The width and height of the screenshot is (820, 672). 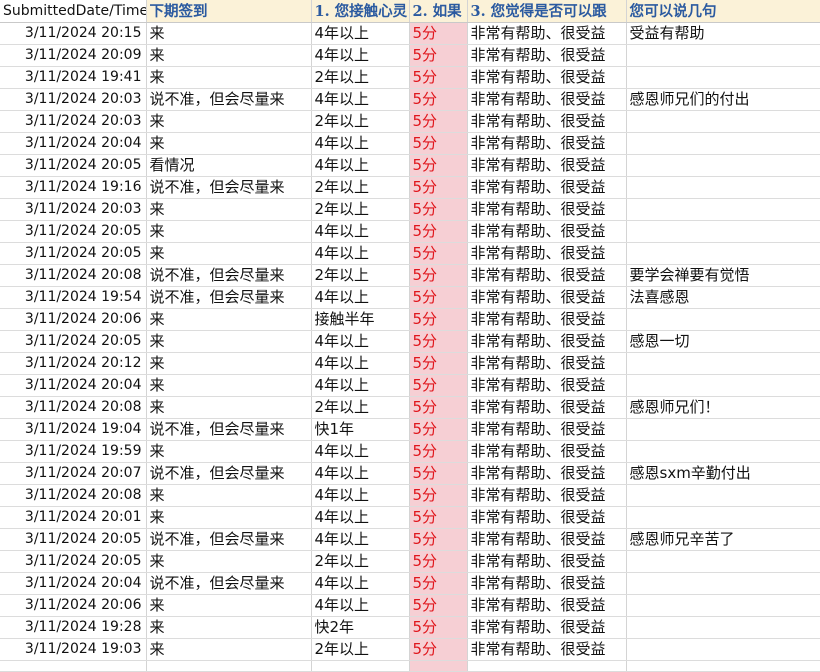 I want to click on header-comments: 您可以说几句, so click(x=723, y=11).